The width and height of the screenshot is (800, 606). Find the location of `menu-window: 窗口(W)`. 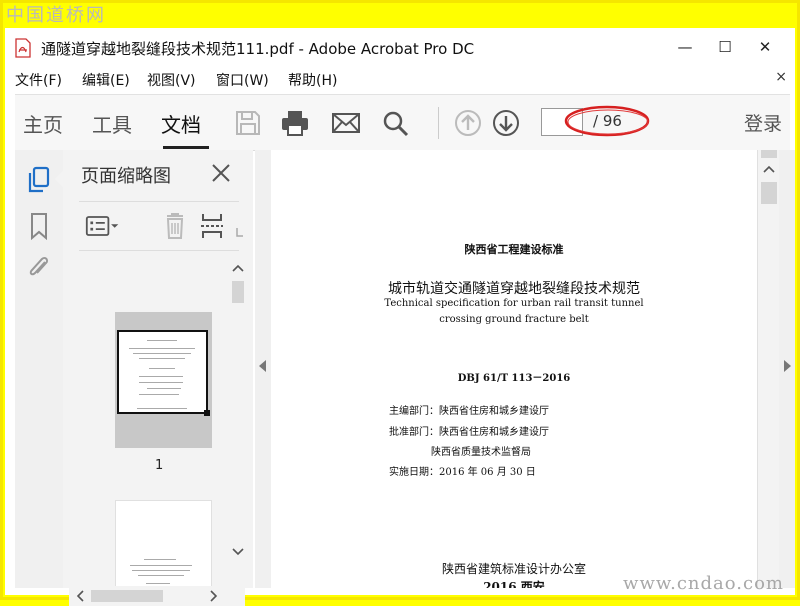

menu-window: 窗口(W) is located at coordinates (242, 80).